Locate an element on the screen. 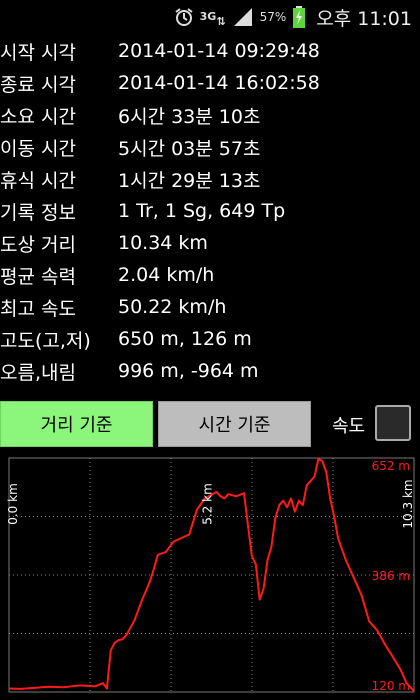 Image resolution: width=420 pixels, height=700 pixels. info-label: 평균 속력 is located at coordinates (38, 276).